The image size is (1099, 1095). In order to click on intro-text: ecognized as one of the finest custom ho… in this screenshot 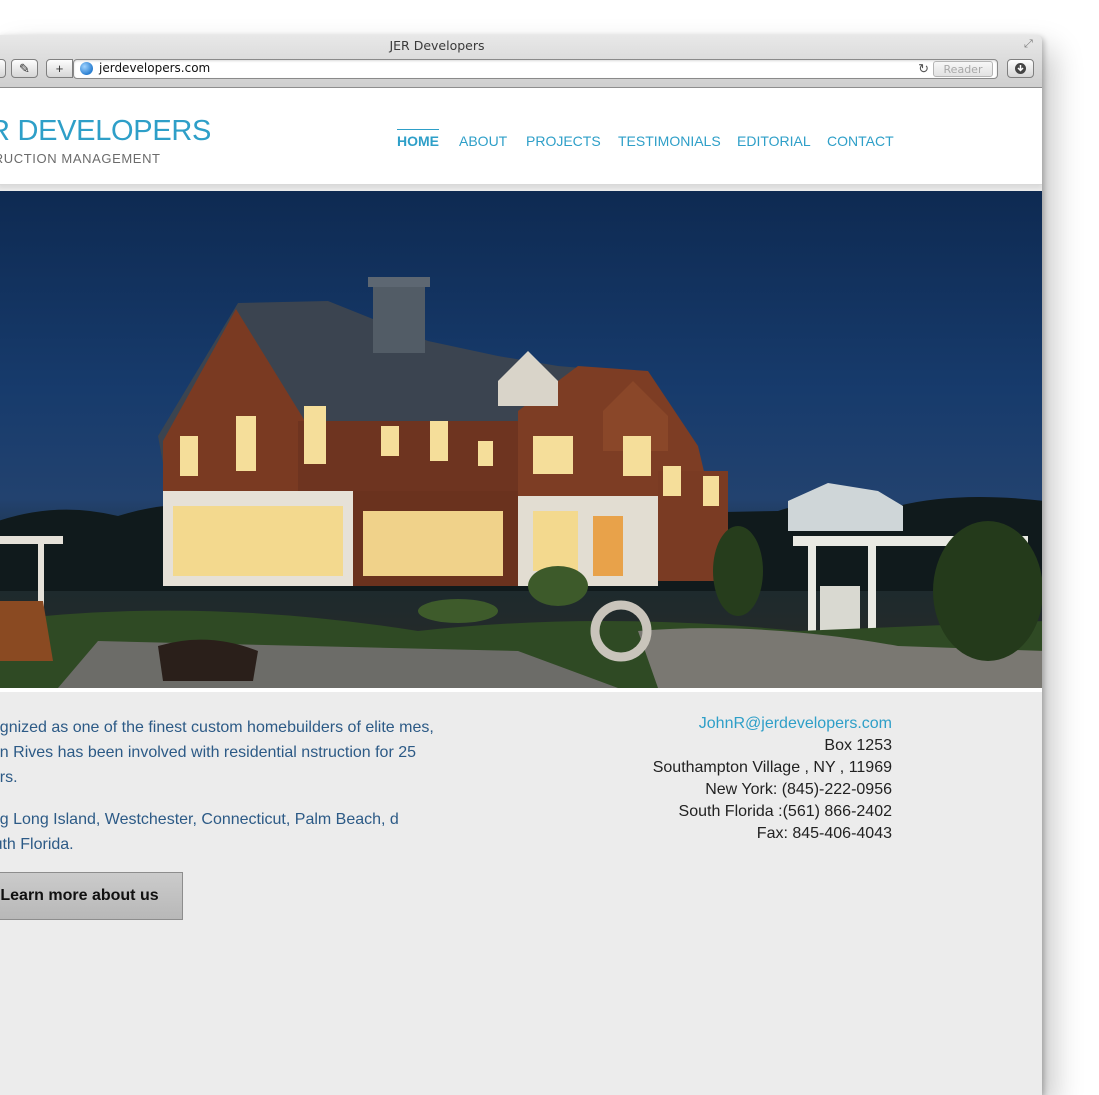, I will do `click(222, 794)`.